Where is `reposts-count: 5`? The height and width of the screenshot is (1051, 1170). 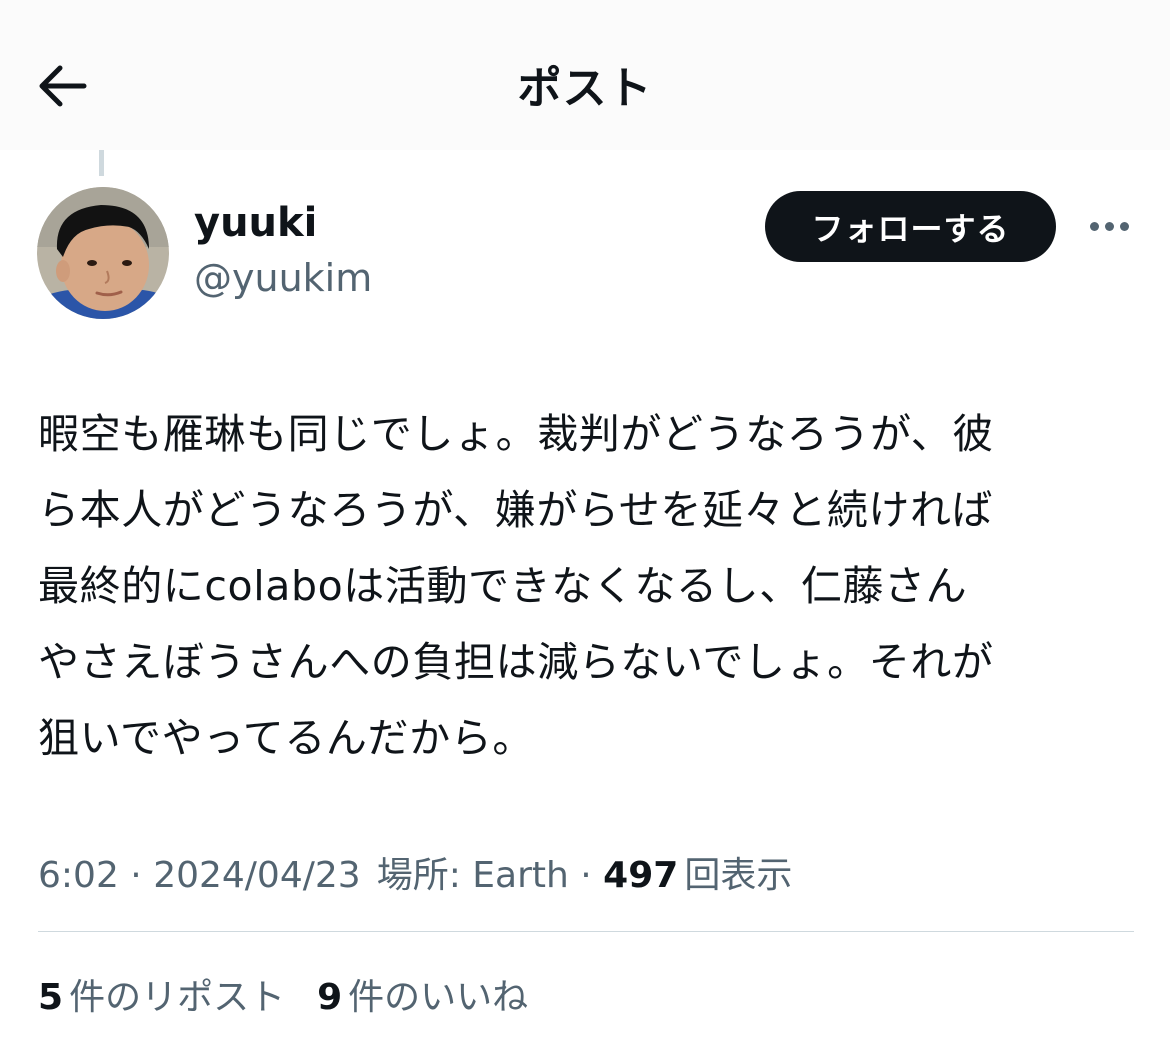
reposts-count: 5 is located at coordinates (51, 997).